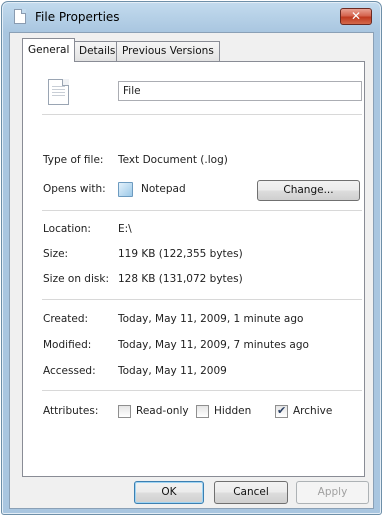 The width and height of the screenshot is (385, 517). What do you see at coordinates (163, 189) in the screenshot?
I see `opens-with-value: Notepad` at bounding box center [163, 189].